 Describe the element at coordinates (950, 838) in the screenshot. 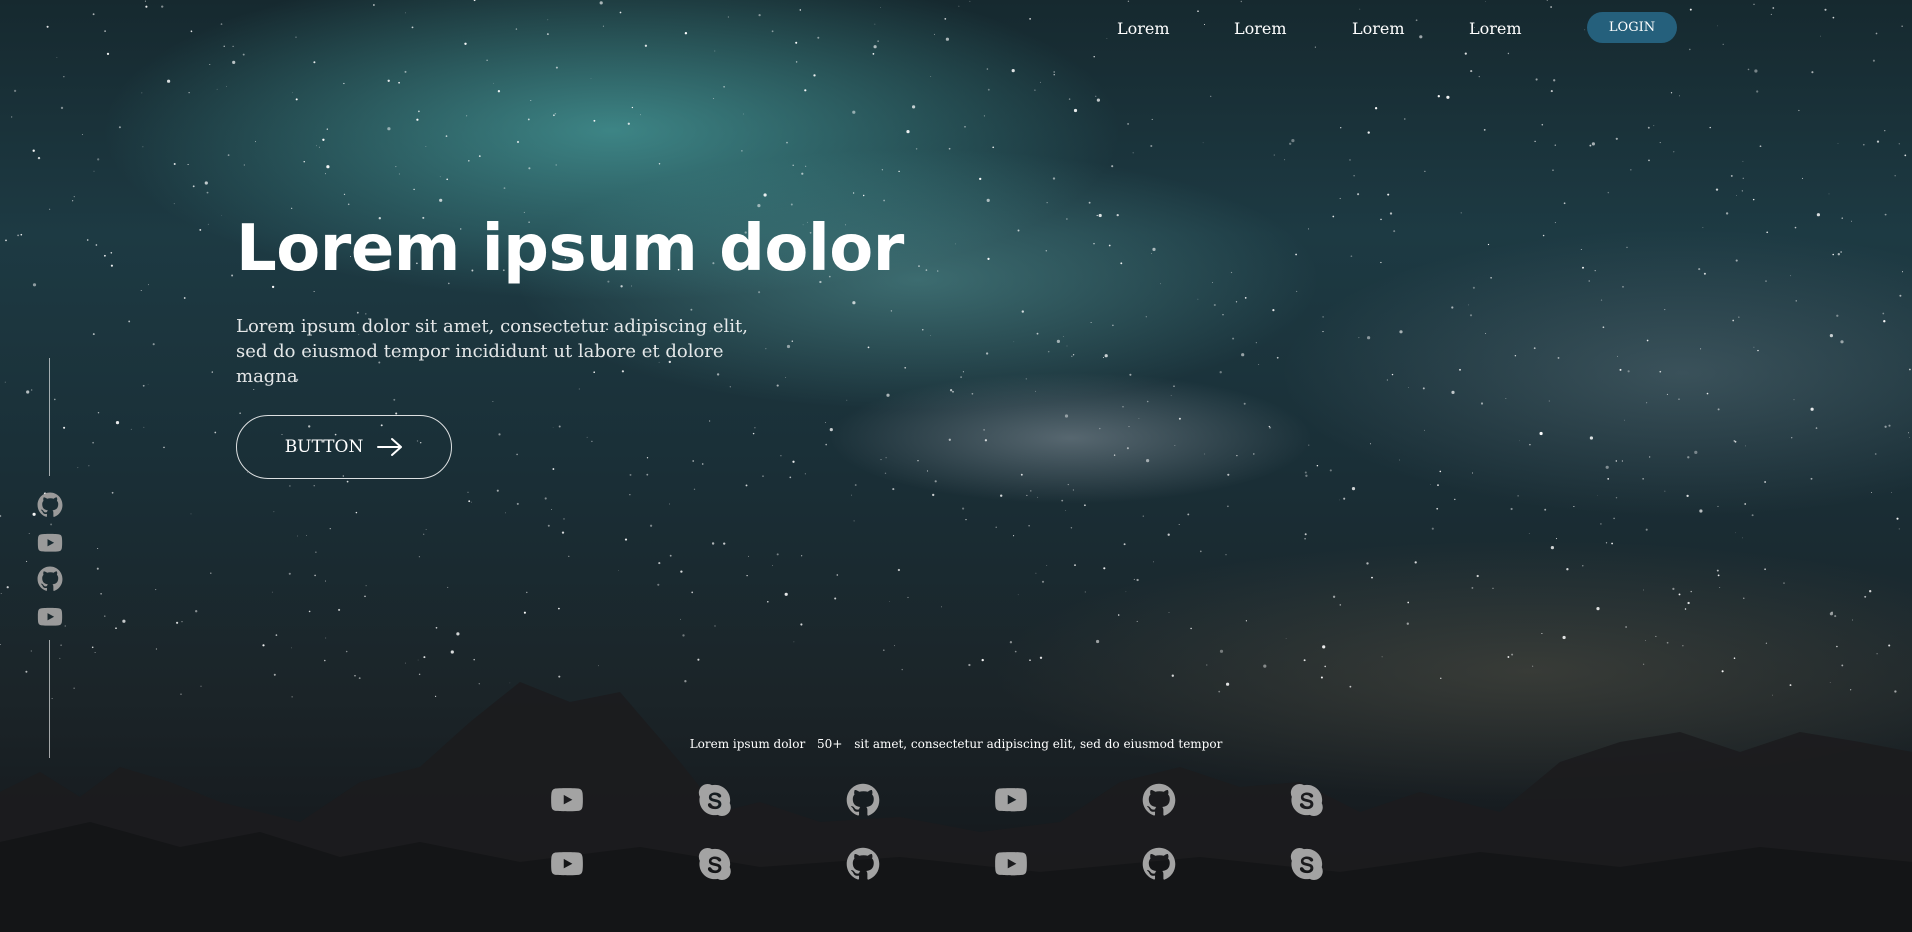

I see `partner-icon-grid` at that location.